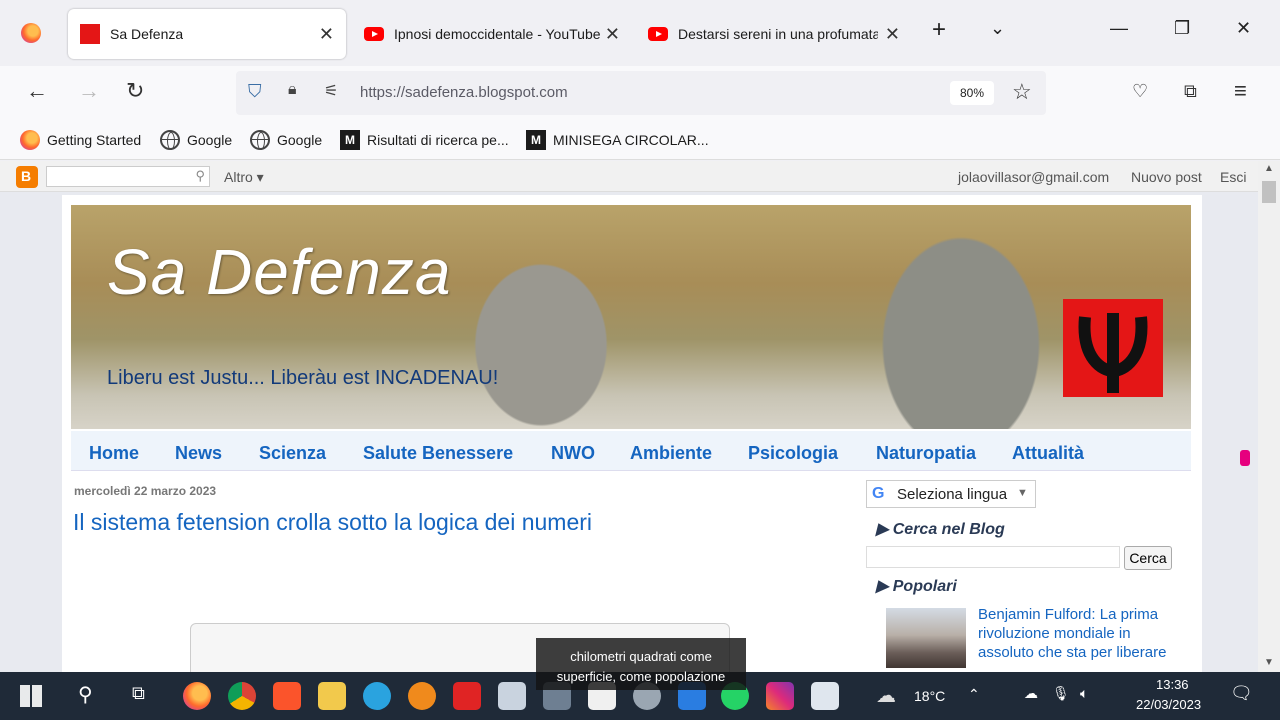 This screenshot has height=720, width=1280. I want to click on bookmark-google-1: Google, so click(196, 140).